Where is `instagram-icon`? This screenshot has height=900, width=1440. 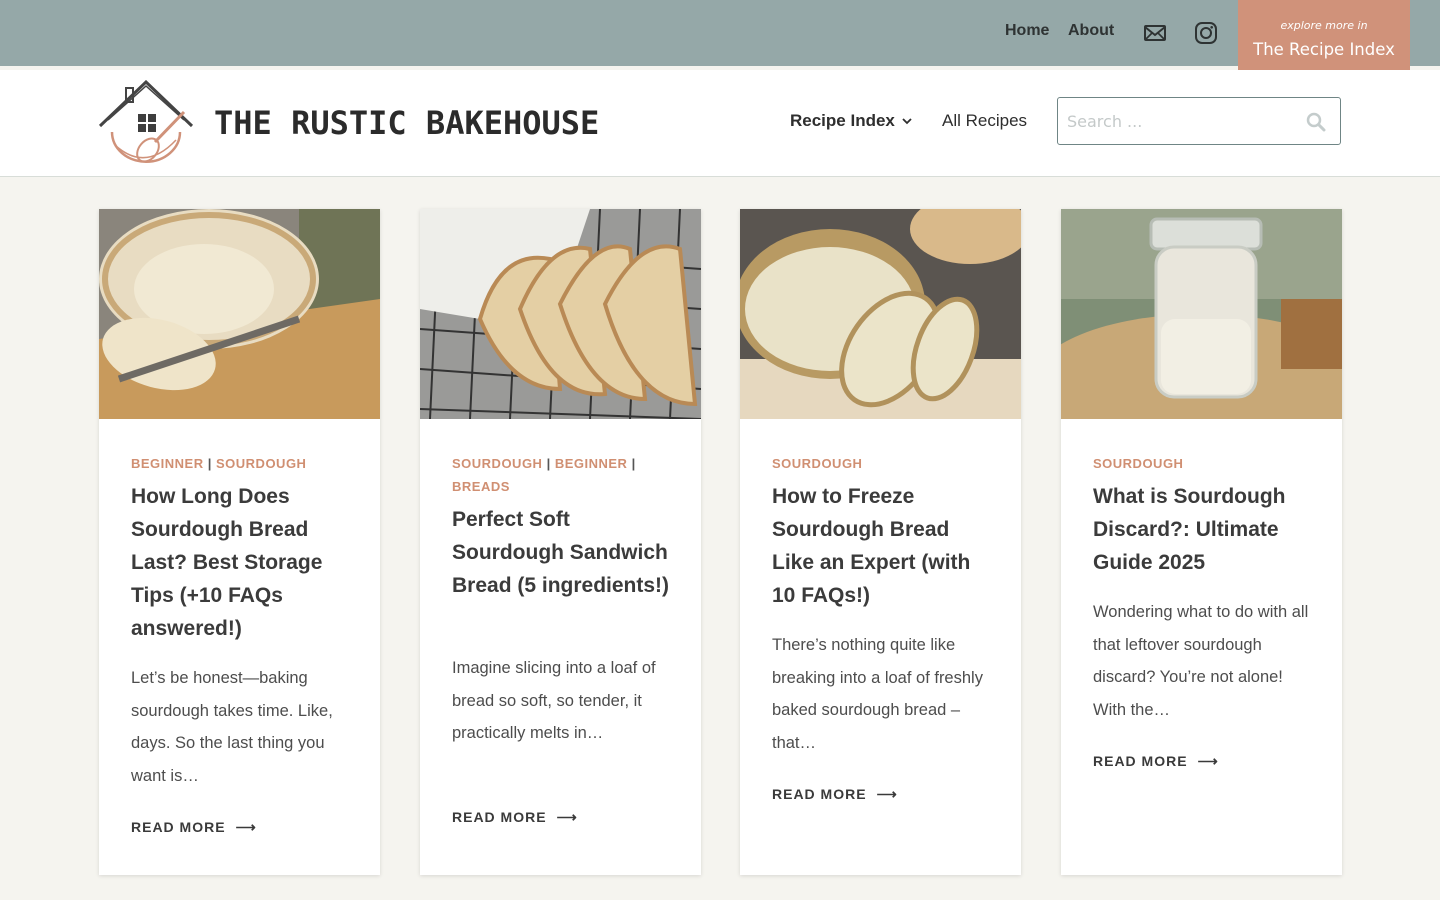
instagram-icon is located at coordinates (1206, 33).